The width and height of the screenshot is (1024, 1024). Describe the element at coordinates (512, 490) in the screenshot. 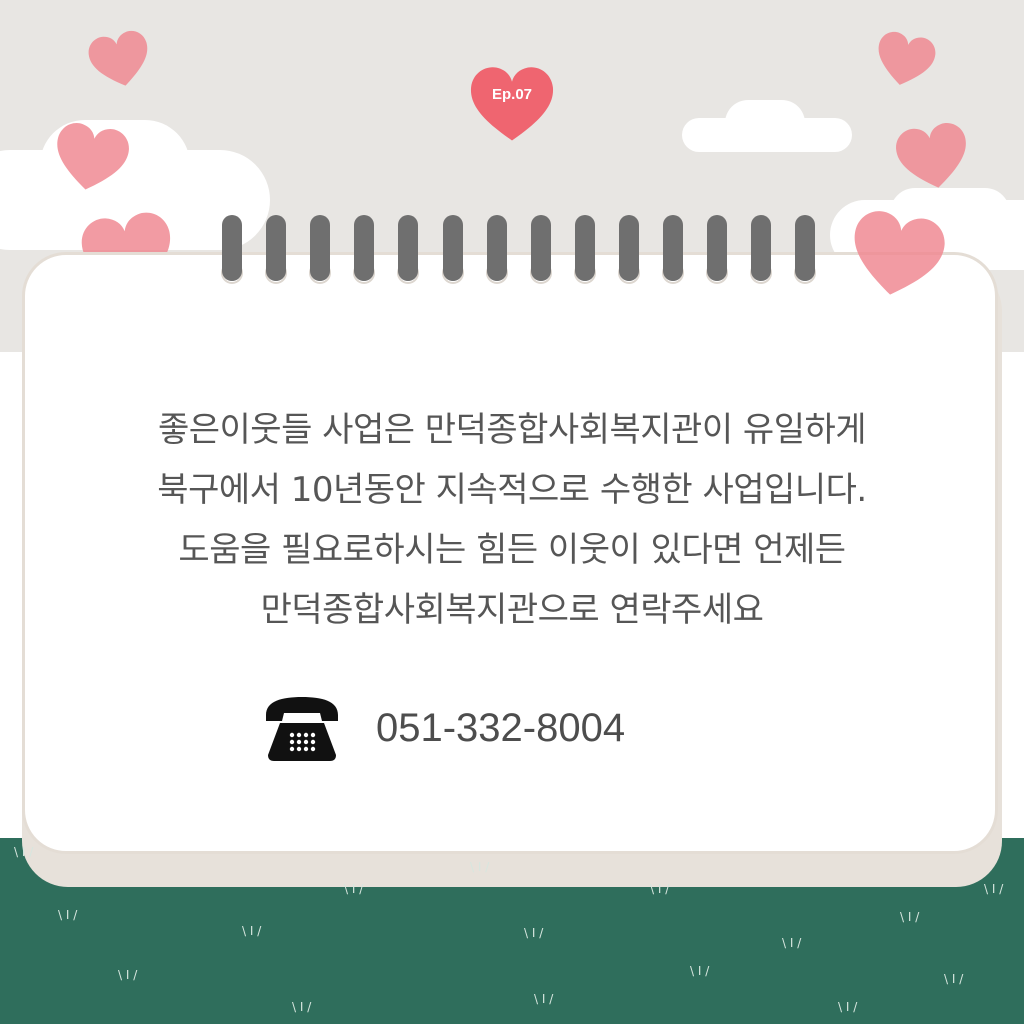

I see `message-line: 북구에서 10년동안 지속적으로 수행한 사업입니다.` at that location.